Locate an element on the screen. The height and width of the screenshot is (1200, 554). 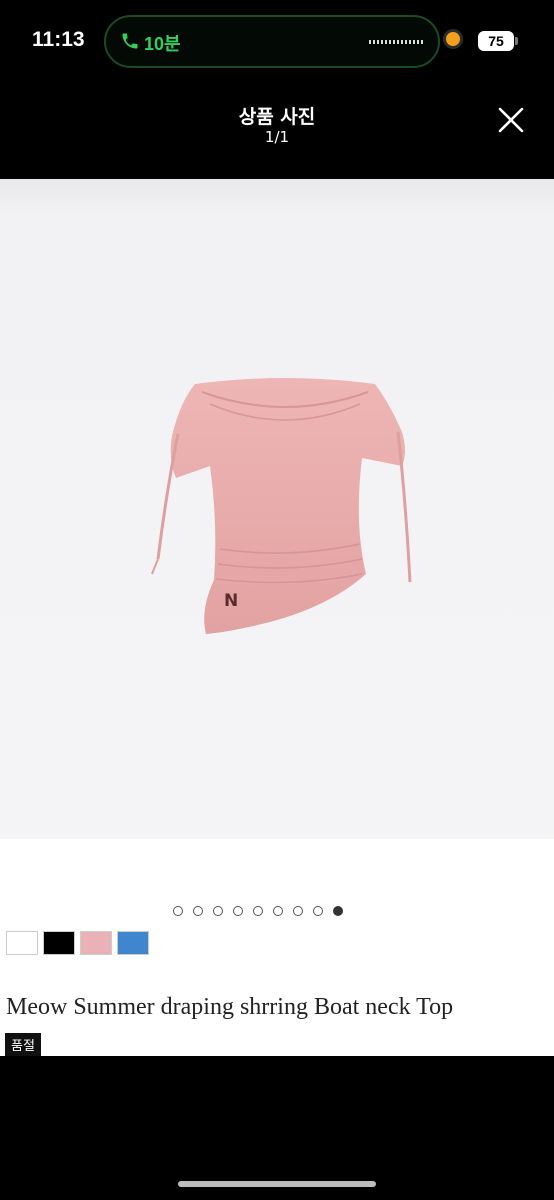
color-swatches is located at coordinates (77, 943).